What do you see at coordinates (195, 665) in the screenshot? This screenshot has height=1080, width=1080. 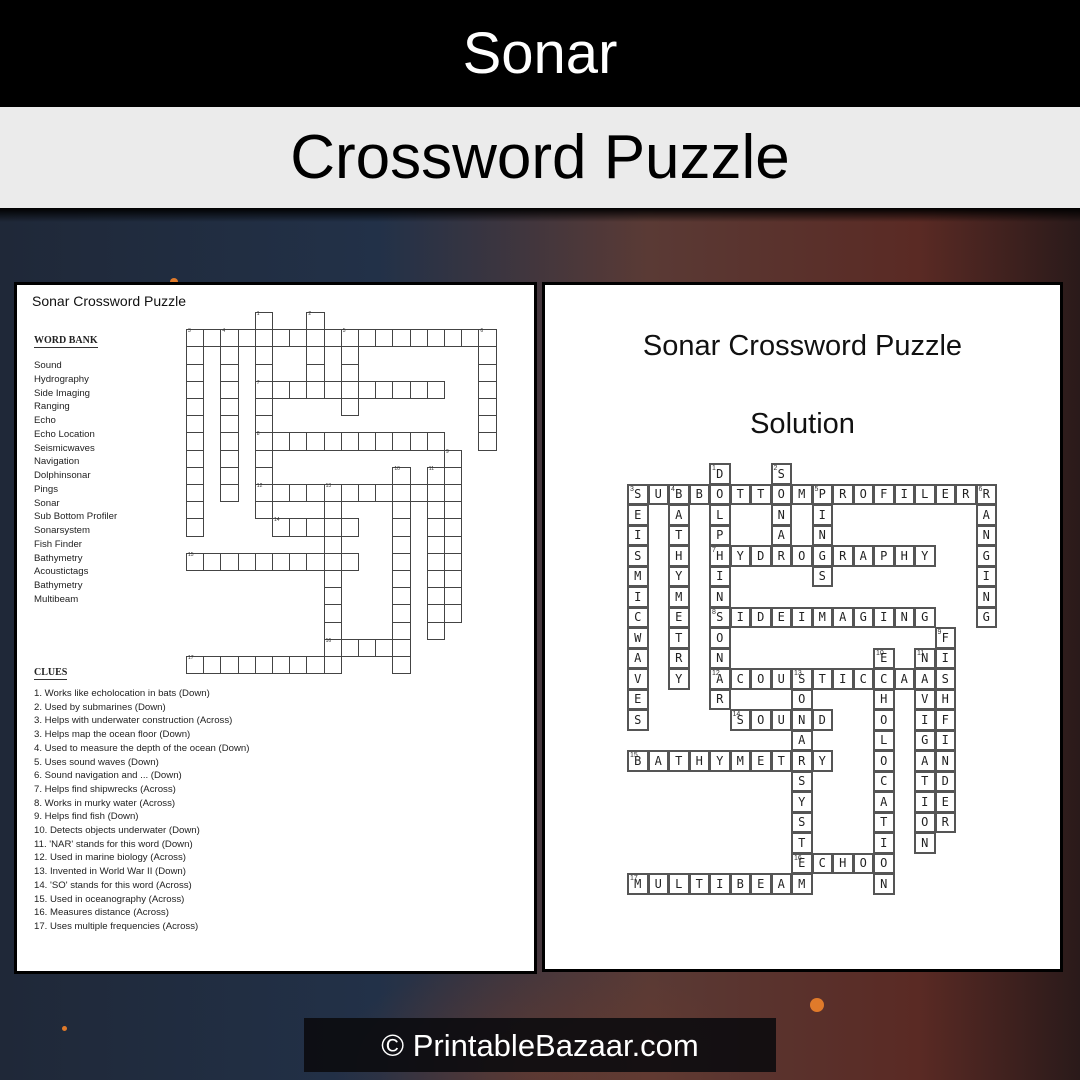 I see `crossword-cell: 17` at bounding box center [195, 665].